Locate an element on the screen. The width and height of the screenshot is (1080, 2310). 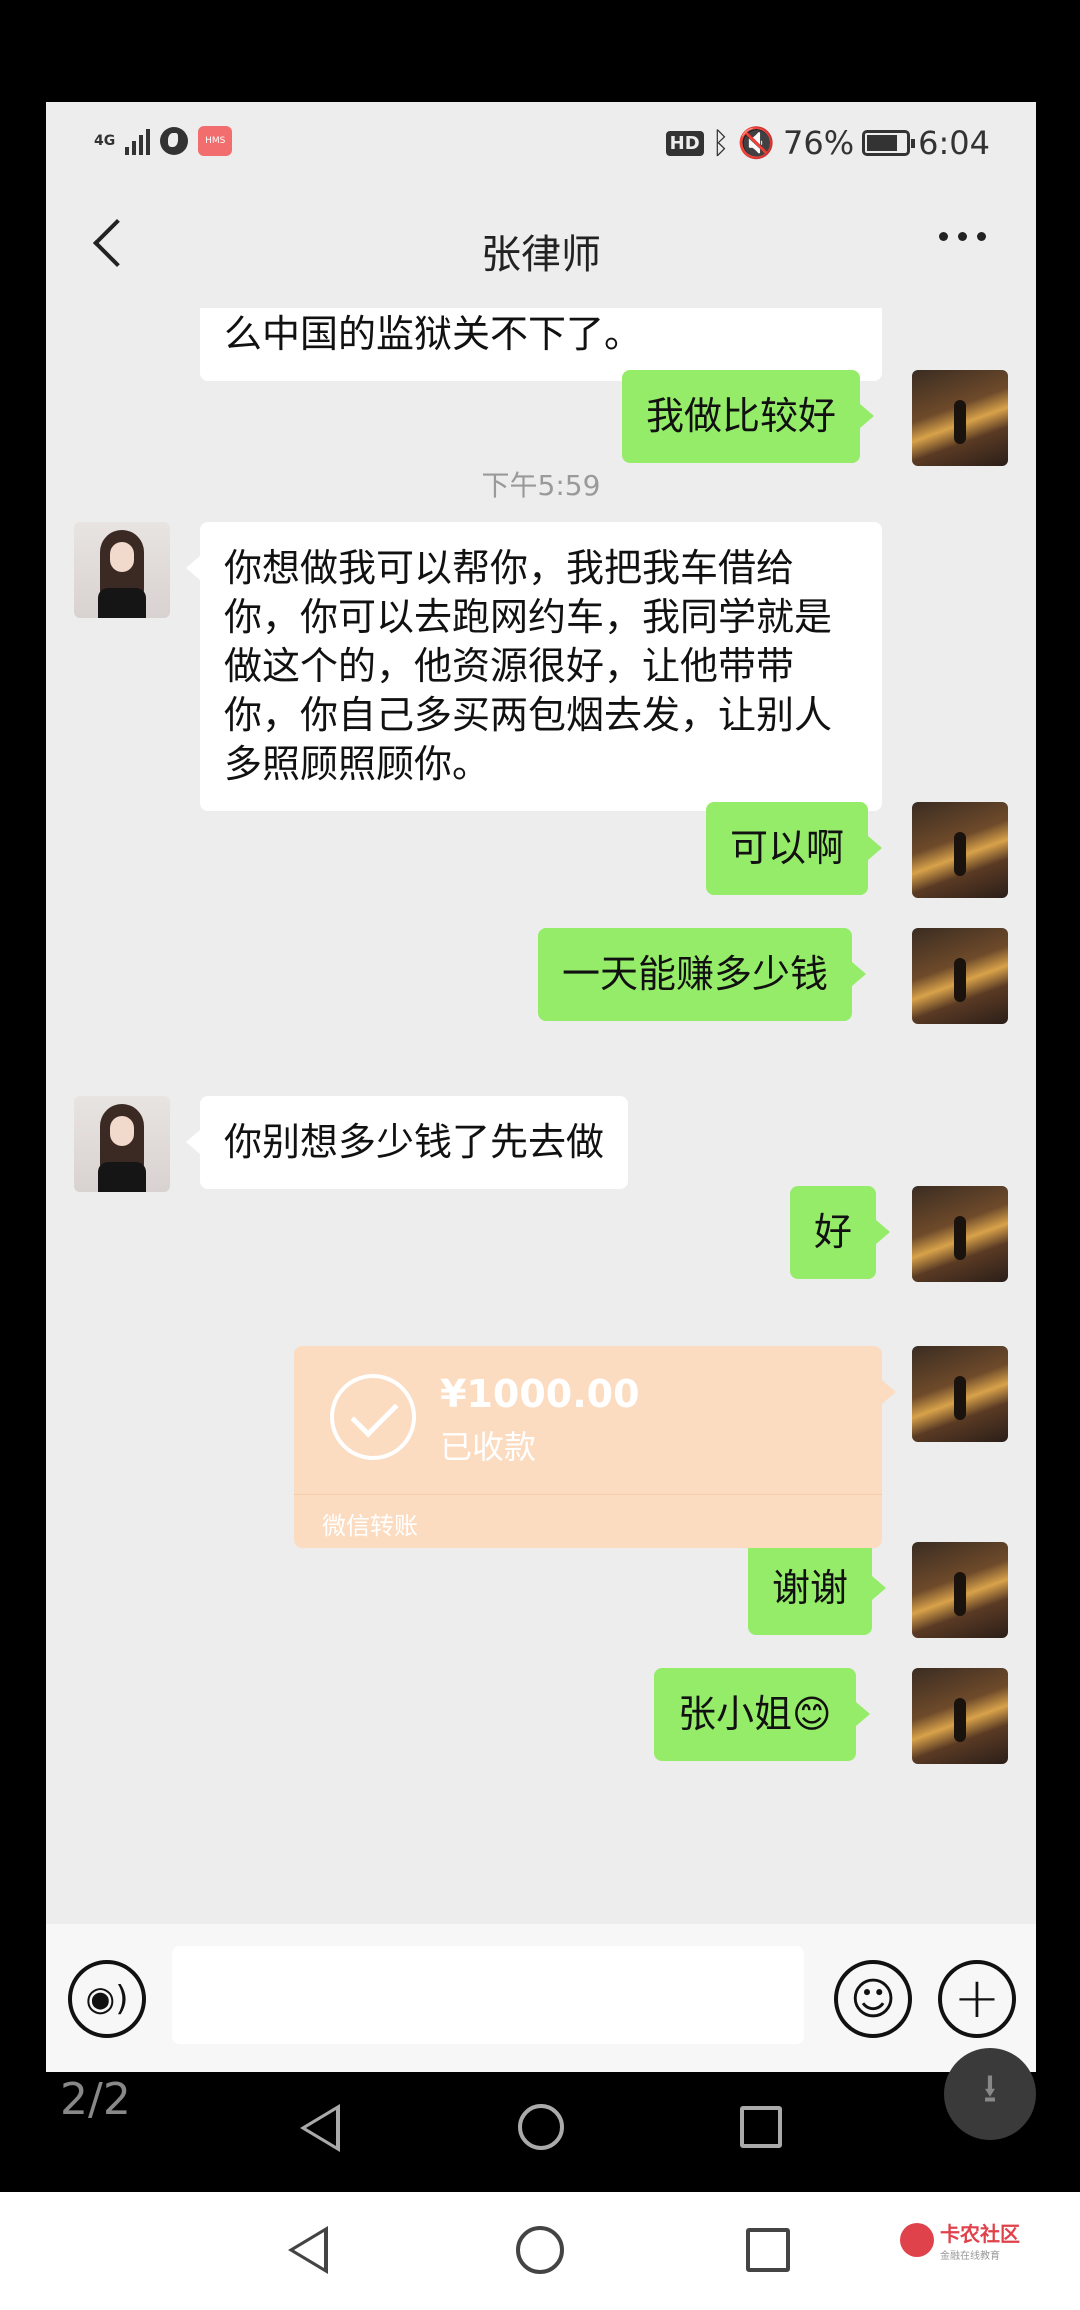
message-bubble-sent: 谢谢 is located at coordinates (817, 1588).